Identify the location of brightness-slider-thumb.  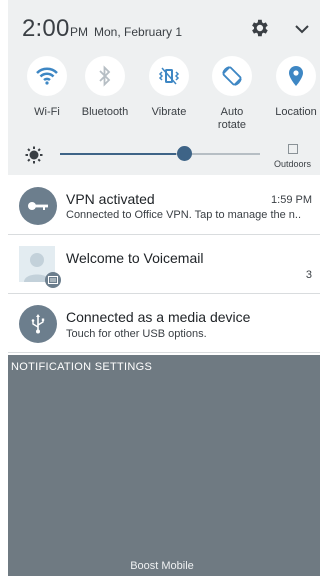
(184, 153).